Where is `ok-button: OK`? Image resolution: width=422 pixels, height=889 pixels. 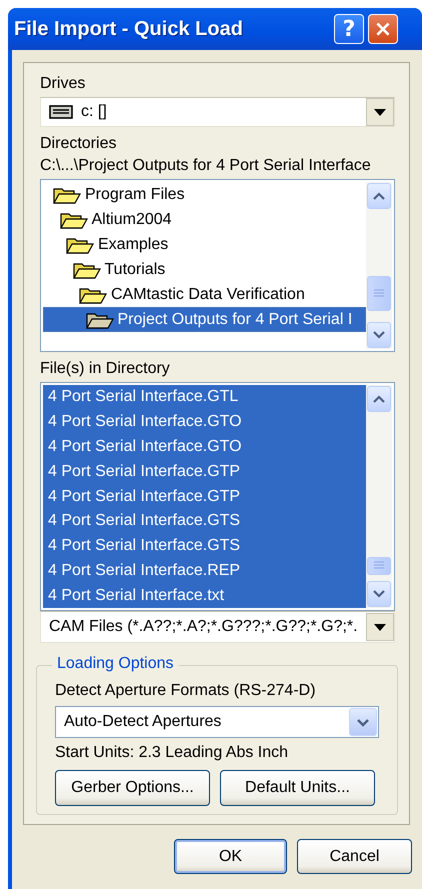 ok-button: OK is located at coordinates (230, 856).